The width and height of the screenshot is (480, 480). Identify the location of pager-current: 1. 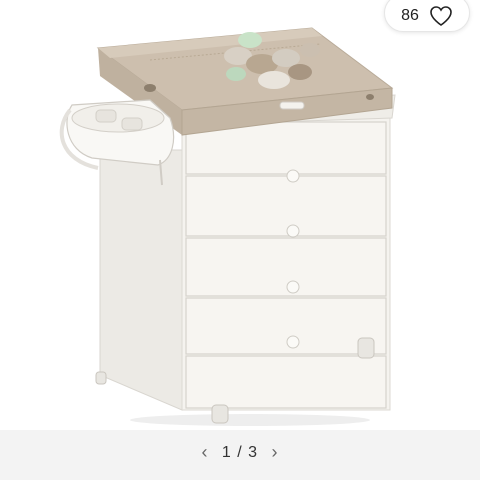
(226, 452).